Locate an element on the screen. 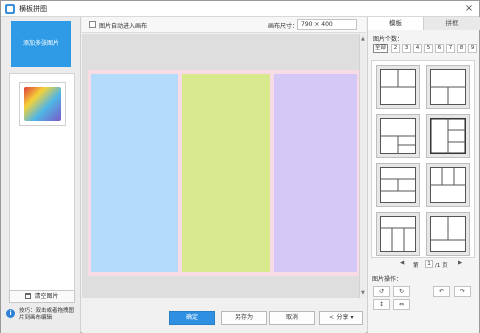  window-title: 横板拼图 is located at coordinates (33, 9).